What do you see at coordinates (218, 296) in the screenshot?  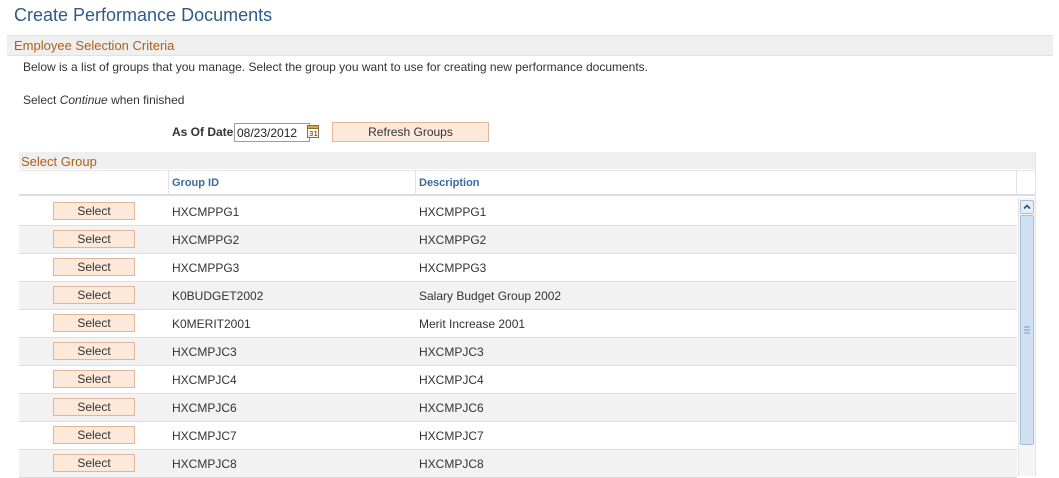 I see `group-id-cell: K0BUDGET2002` at bounding box center [218, 296].